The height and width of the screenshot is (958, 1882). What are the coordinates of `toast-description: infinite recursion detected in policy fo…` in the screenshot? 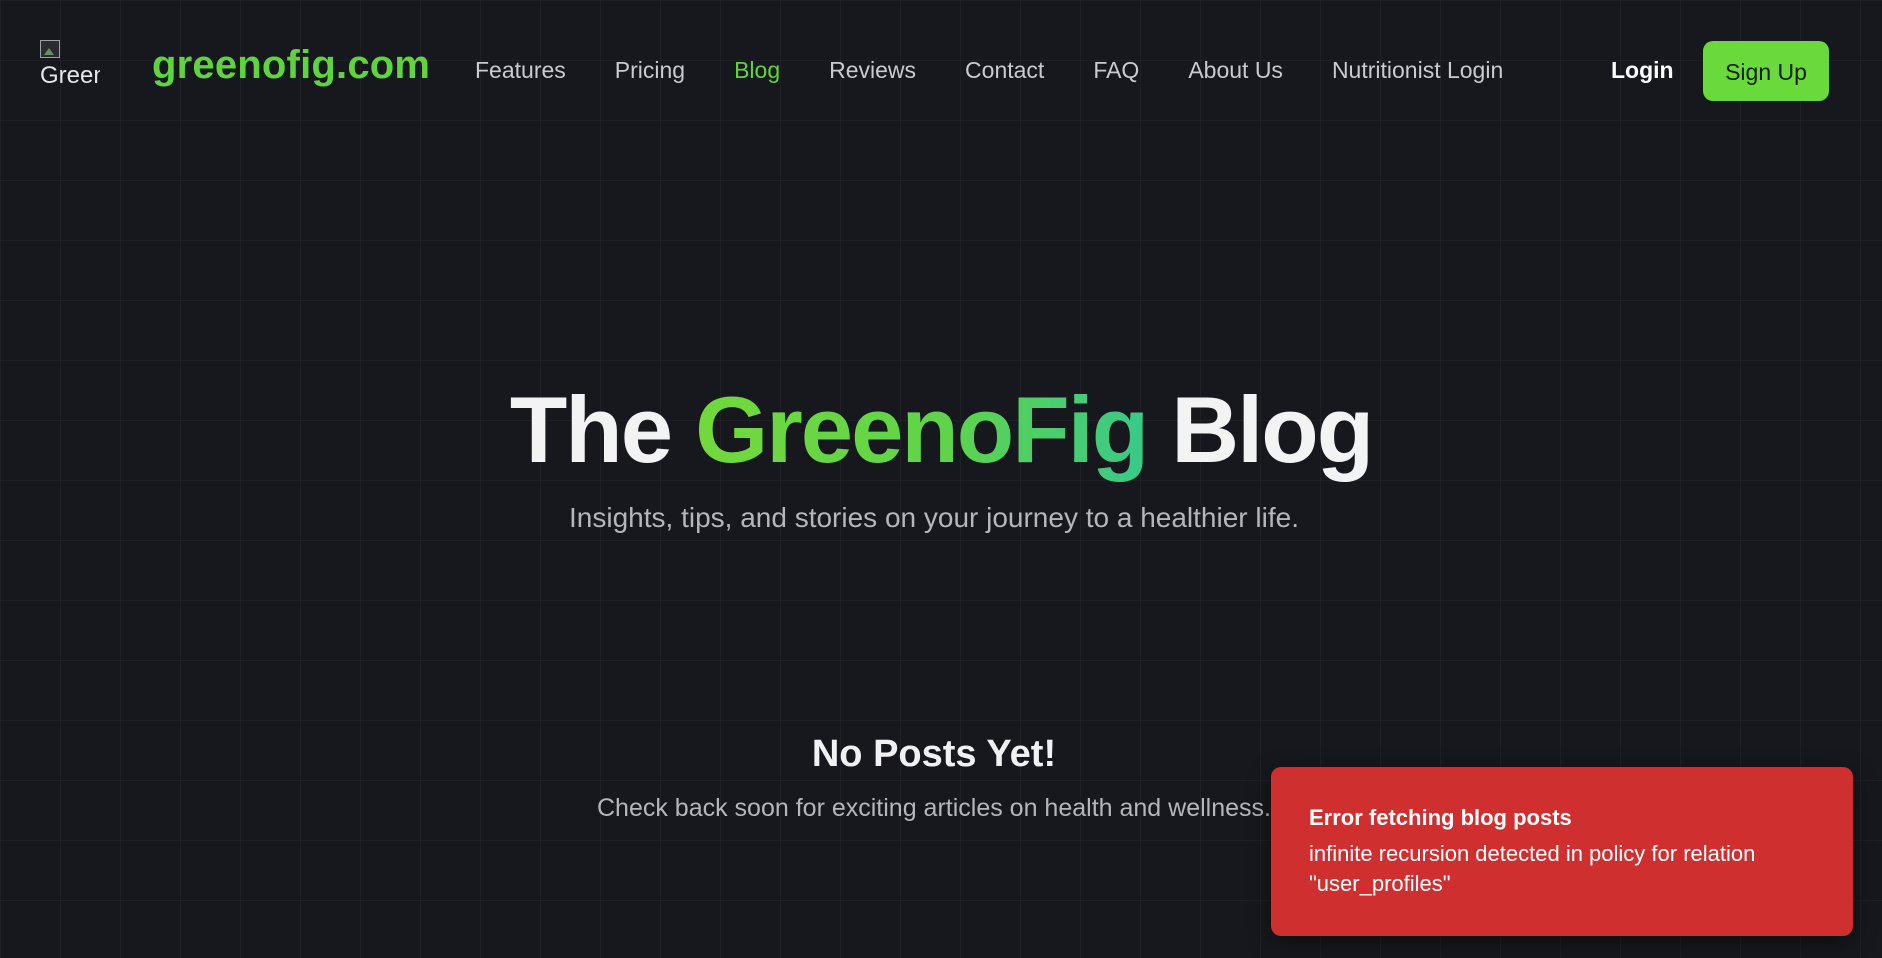 It's located at (1532, 868).